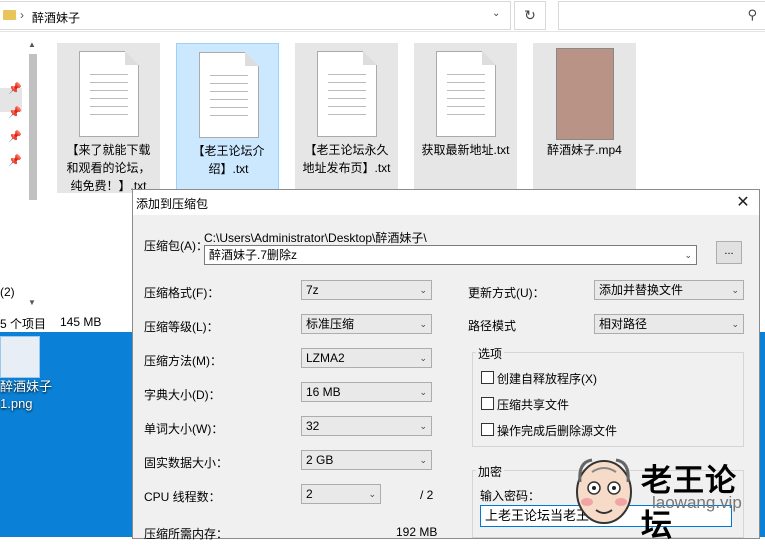  What do you see at coordinates (487, 429) in the screenshot?
I see `delete-checkbox` at bounding box center [487, 429].